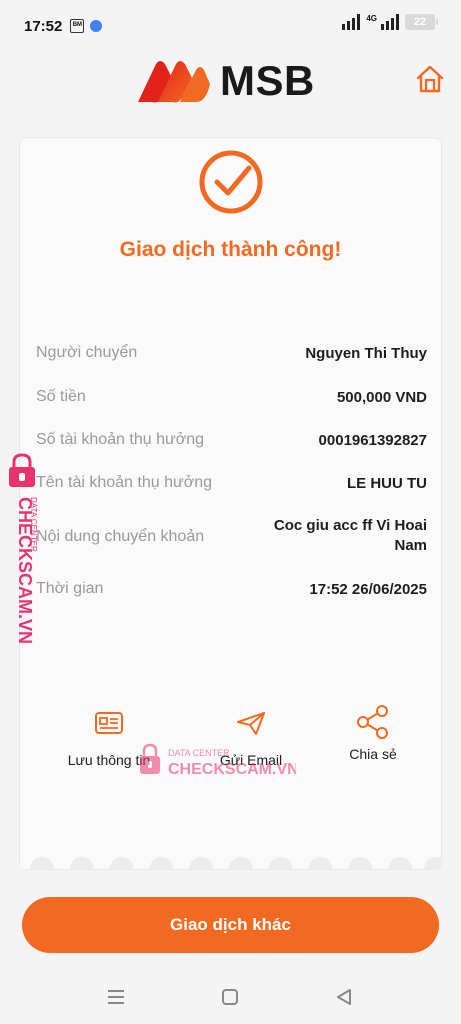 Image resolution: width=461 pixels, height=1024 pixels. Describe the element at coordinates (373, 754) in the screenshot. I see `action-label: Chia sẻ` at that location.